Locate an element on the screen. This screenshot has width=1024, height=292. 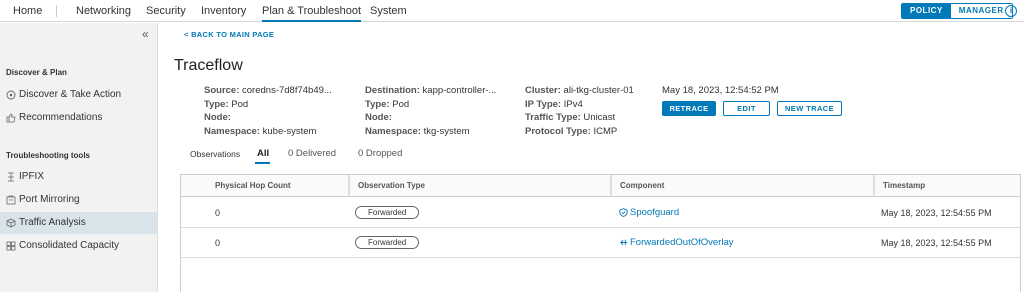
protocol-type-label: Protocol Type: is located at coordinates (558, 131).